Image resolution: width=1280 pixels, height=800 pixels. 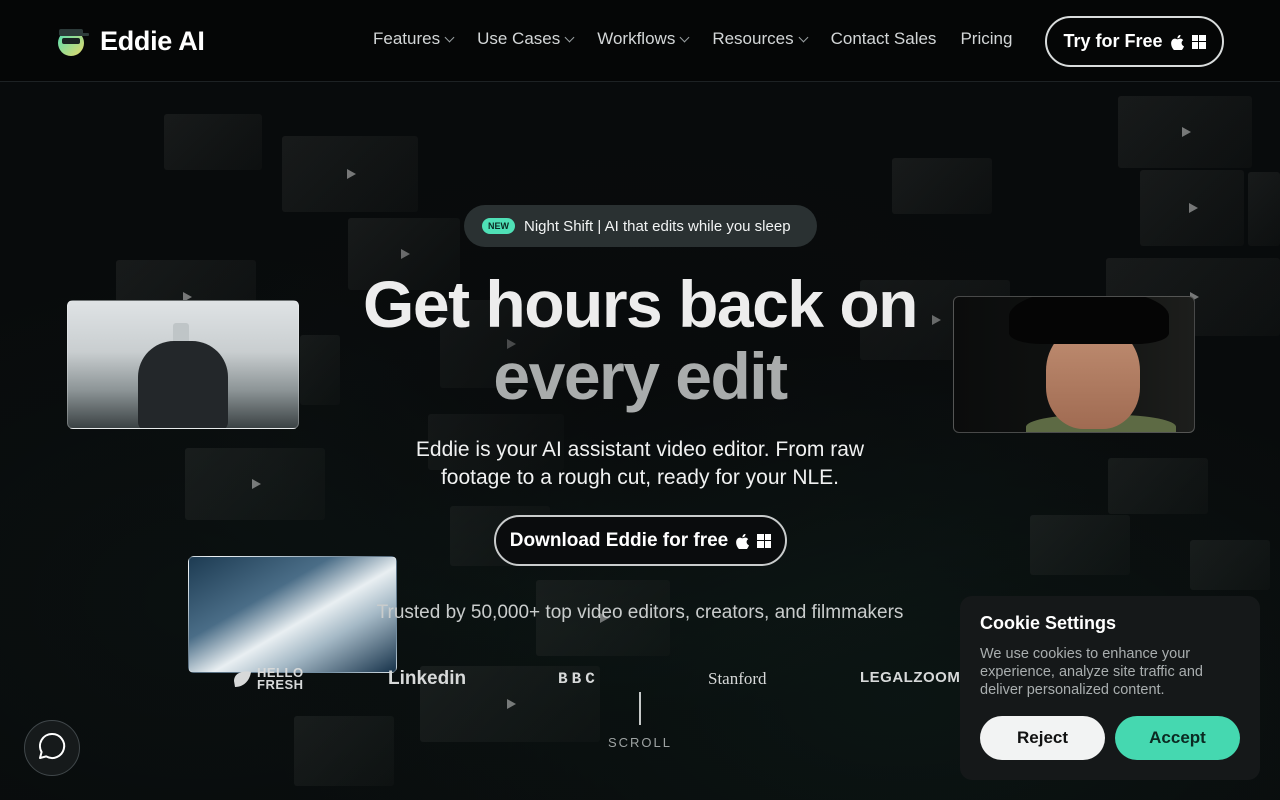 I want to click on nav-pricing-label: Pricing, so click(x=986, y=38).